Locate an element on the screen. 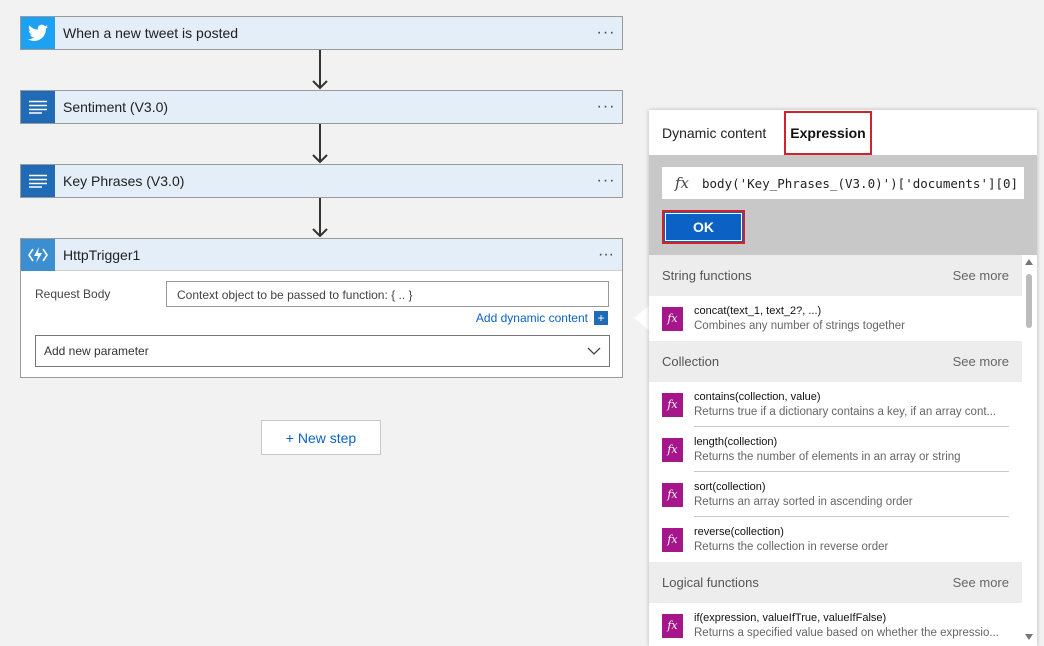 The image size is (1044, 646). scrollbar-thumb is located at coordinates (1029, 301).